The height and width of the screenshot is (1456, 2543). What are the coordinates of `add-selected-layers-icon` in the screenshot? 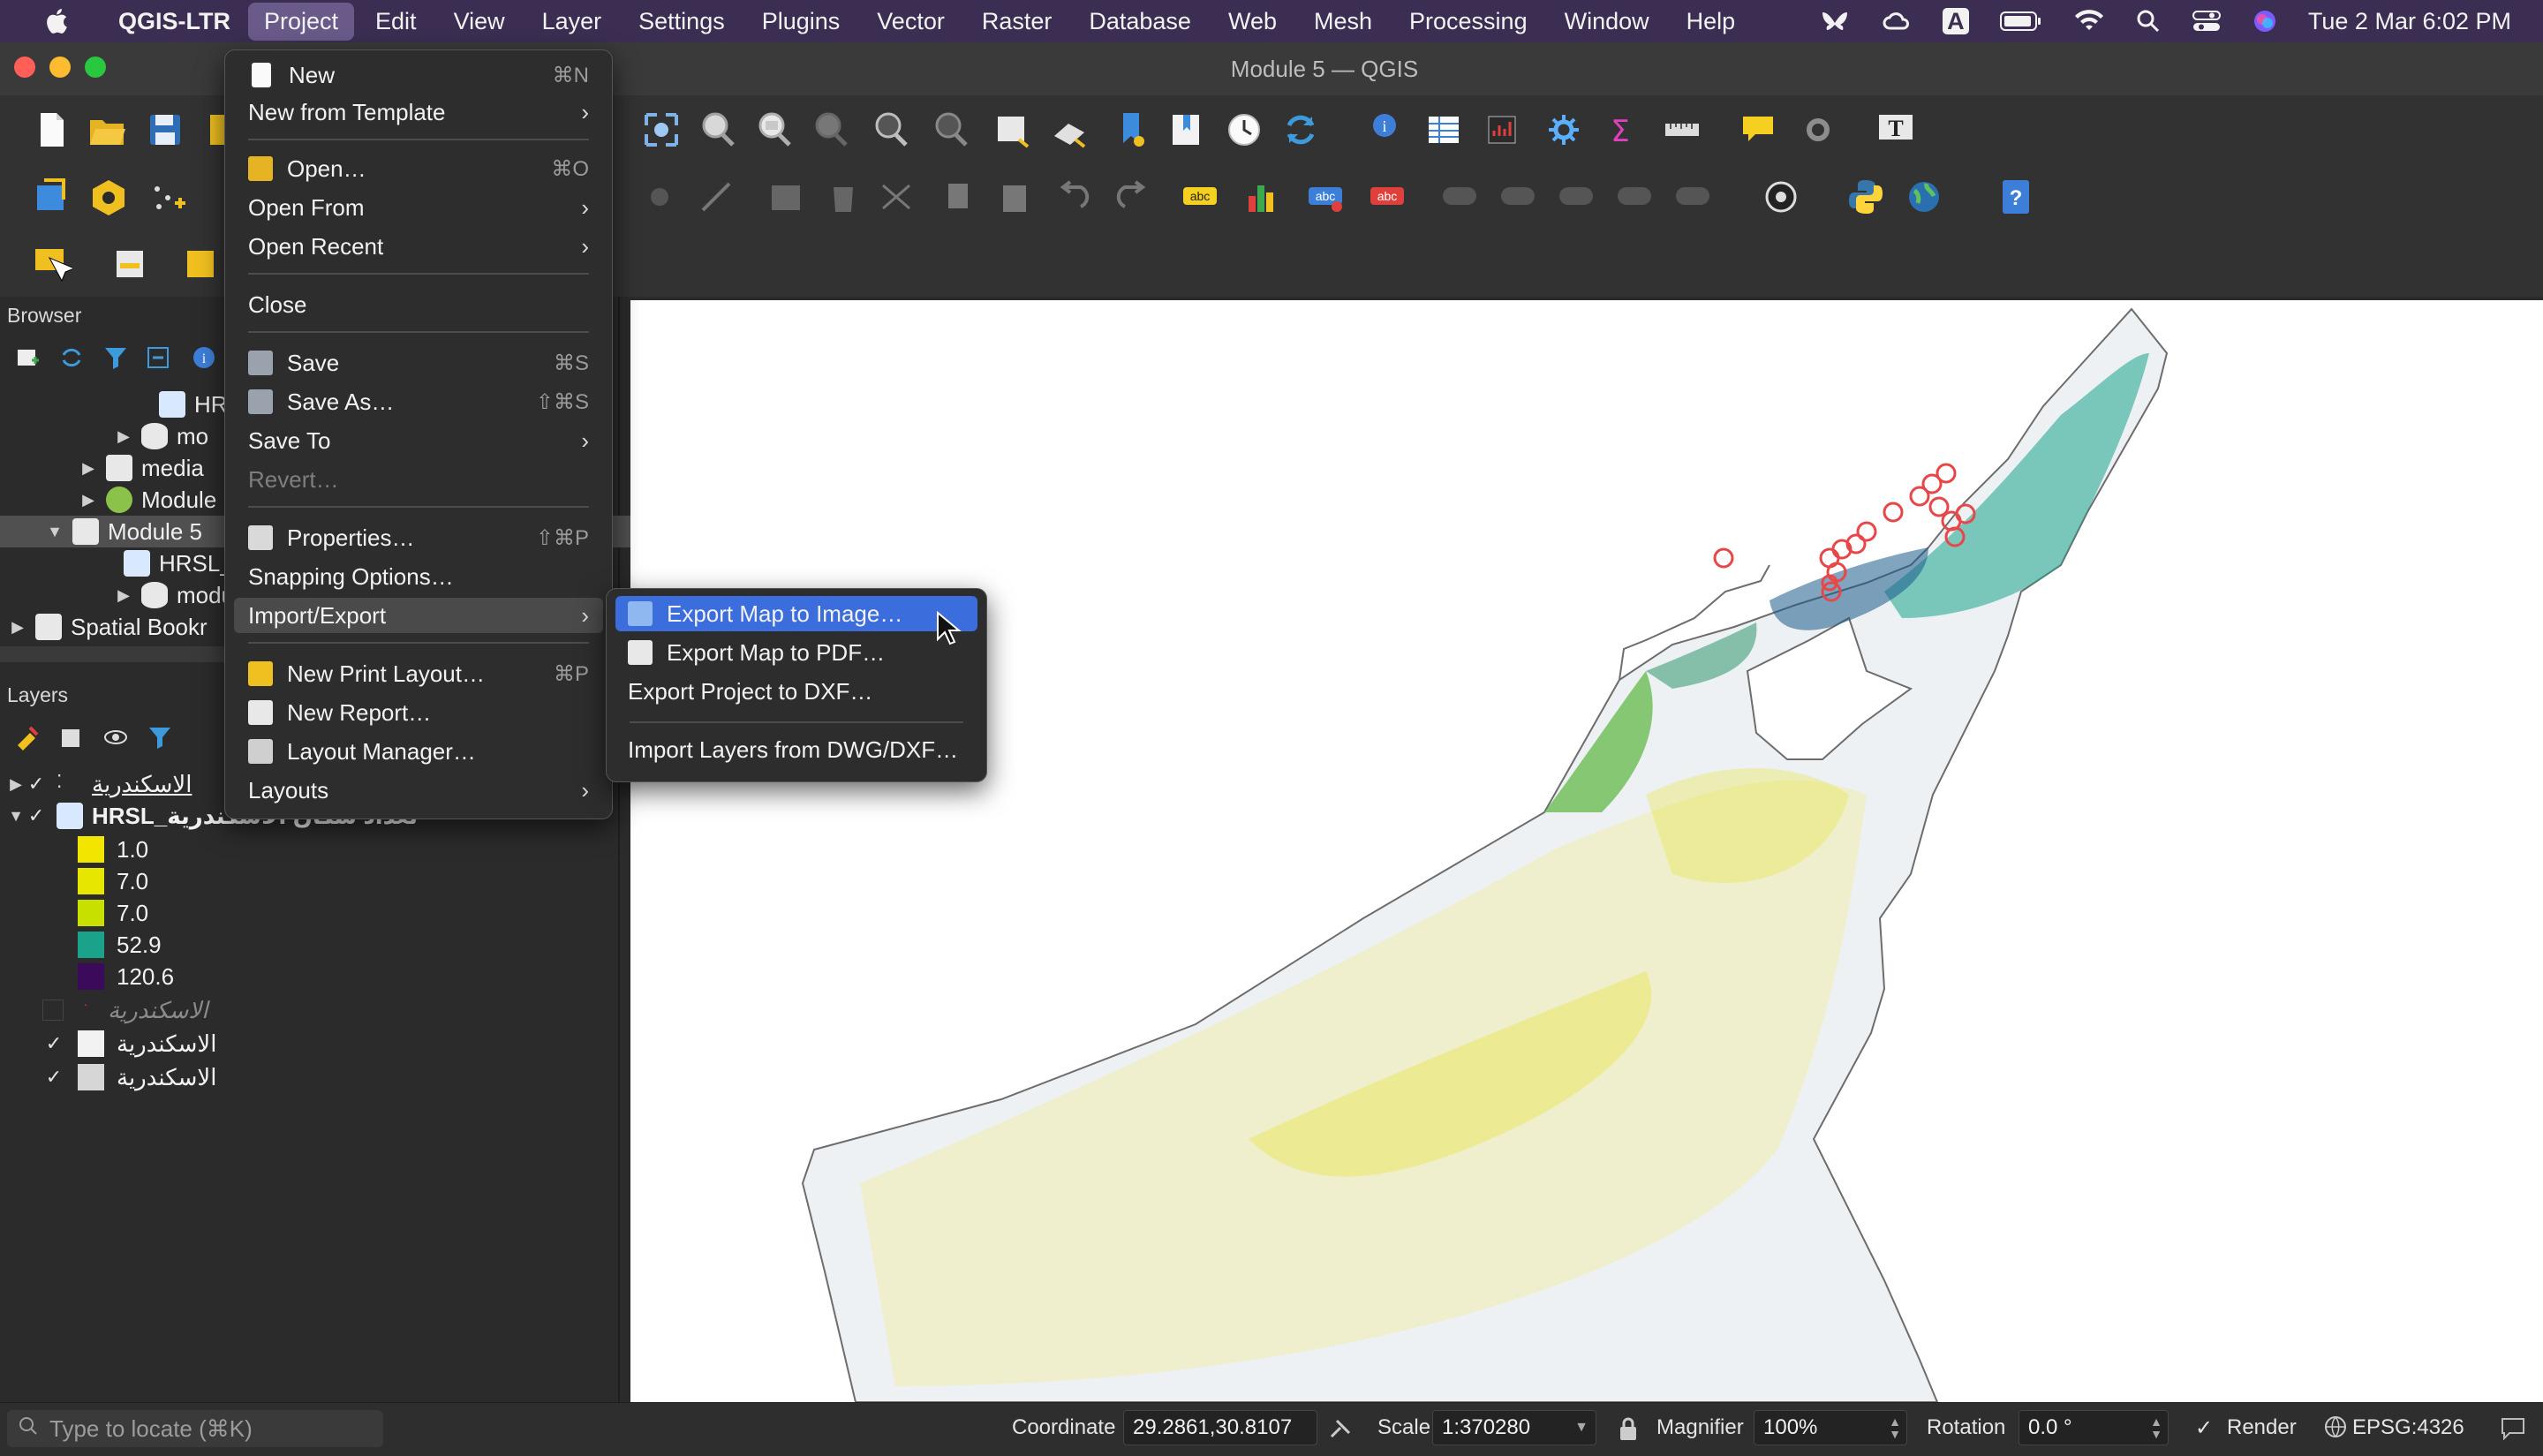 It's located at (28, 359).